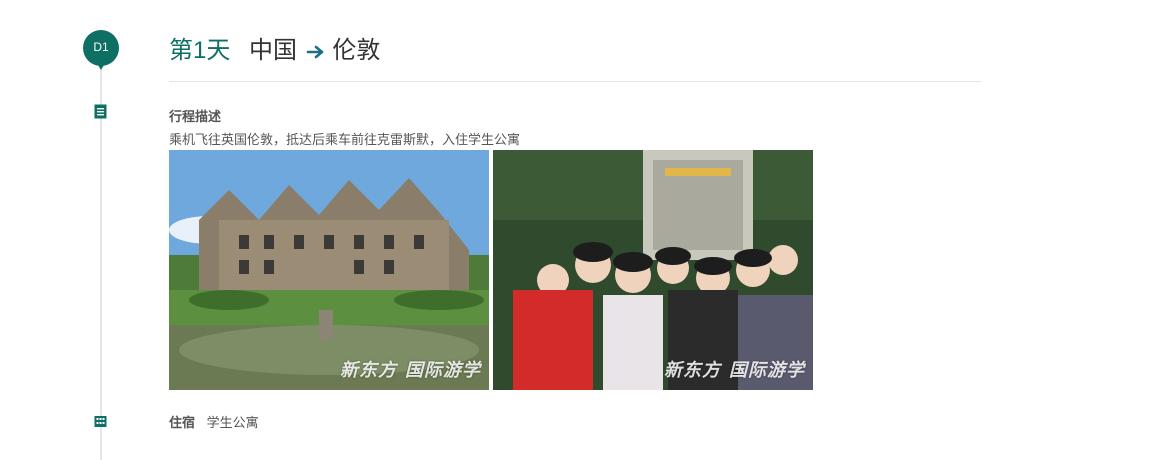 Image resolution: width=1170 pixels, height=460 pixels. What do you see at coordinates (195, 116) in the screenshot?
I see `itinerary-heading: 行程描述` at bounding box center [195, 116].